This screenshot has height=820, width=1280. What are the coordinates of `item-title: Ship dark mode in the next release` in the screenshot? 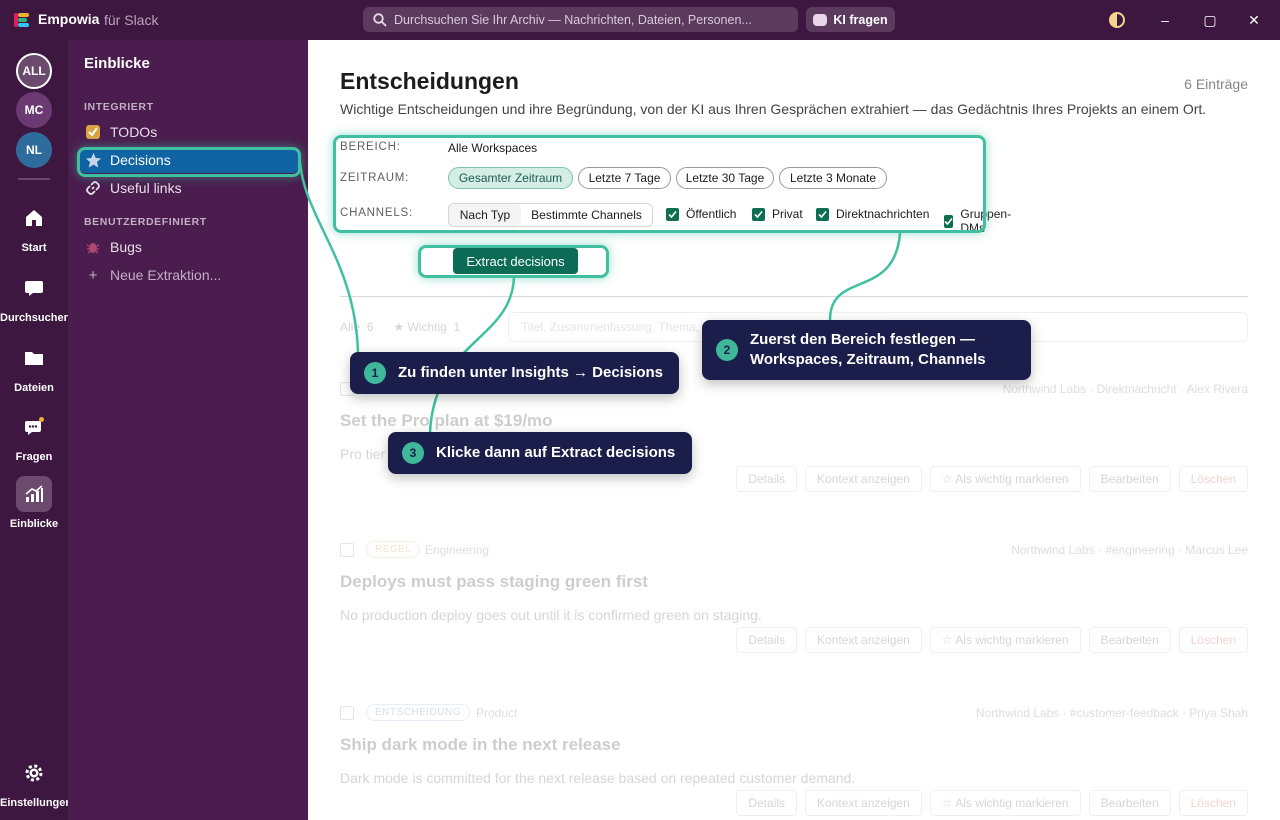 It's located at (480, 745).